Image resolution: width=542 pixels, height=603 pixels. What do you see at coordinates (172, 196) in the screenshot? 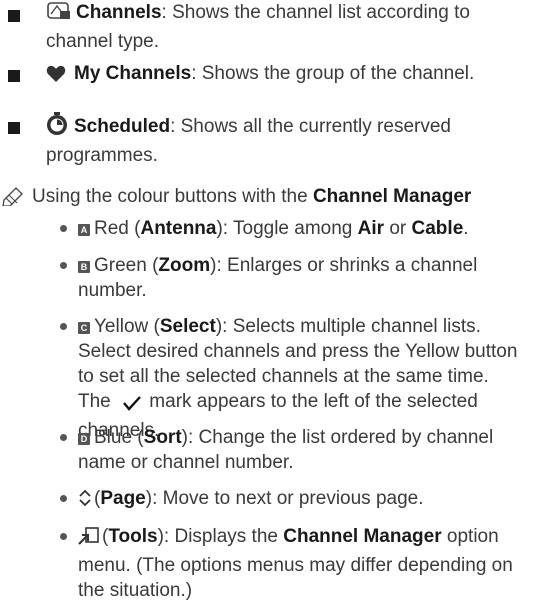
I see `note-text: Using the colour buttons with the` at bounding box center [172, 196].